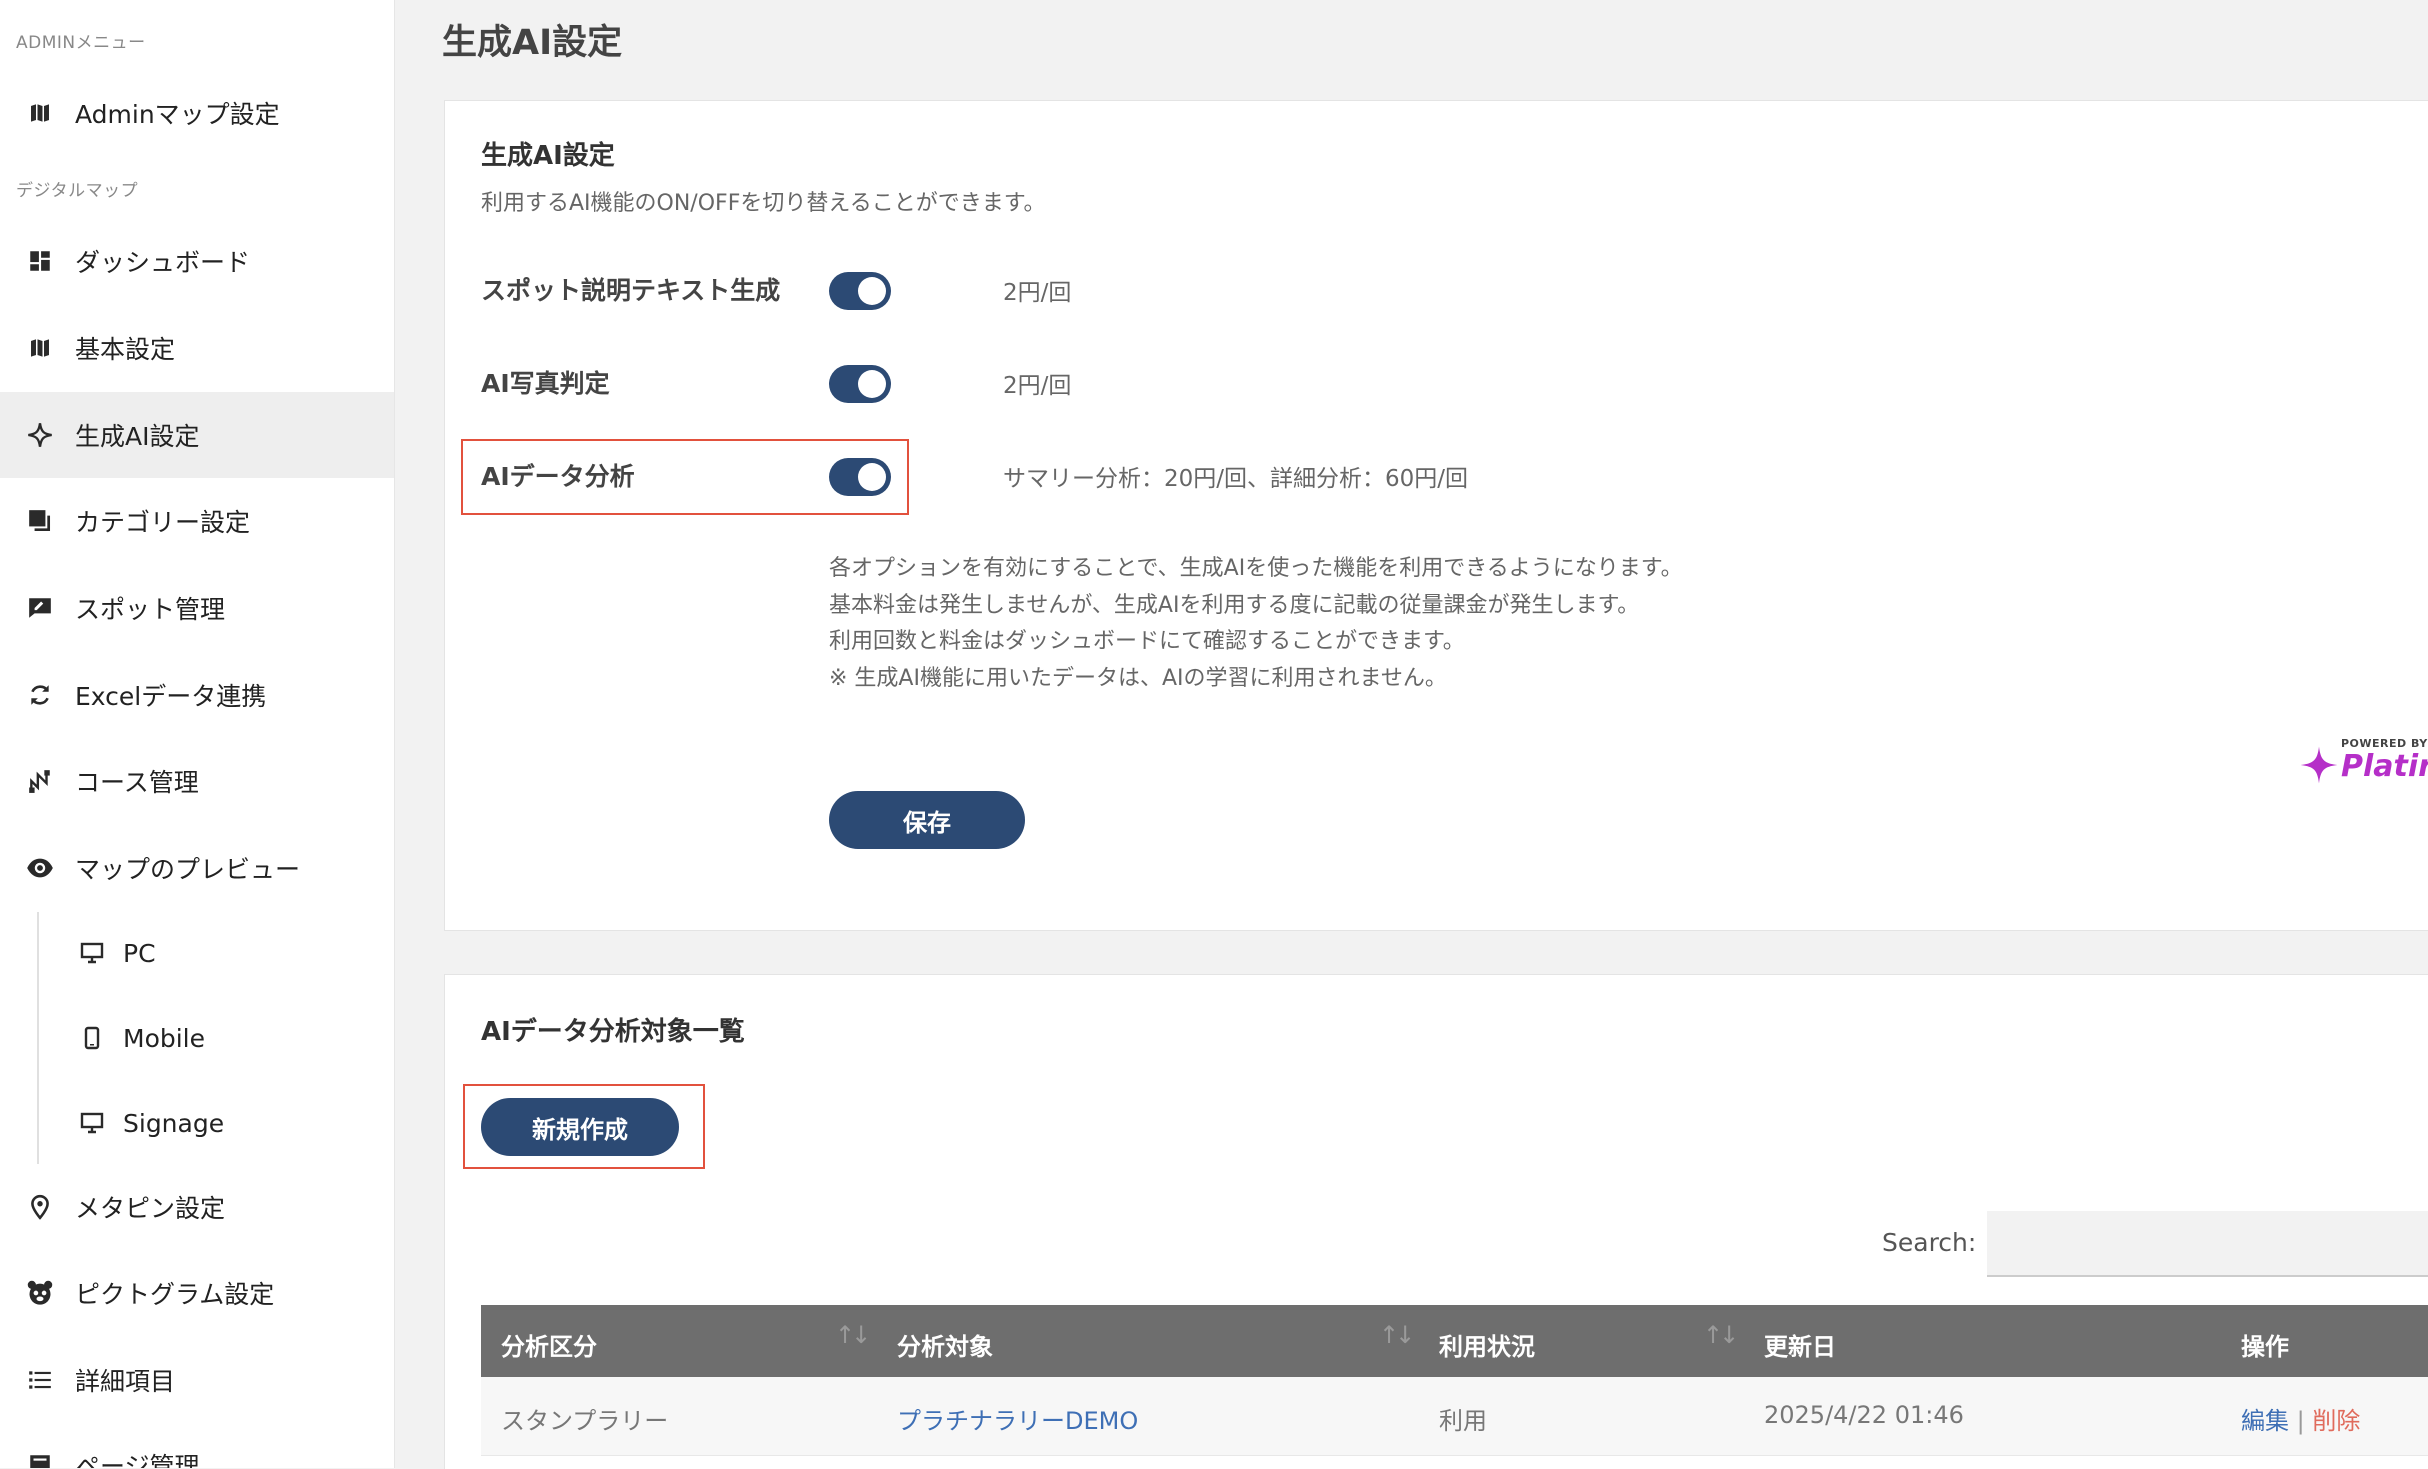  I want to click on sidebar-section-admin: ADMINメニュー, so click(81, 43).